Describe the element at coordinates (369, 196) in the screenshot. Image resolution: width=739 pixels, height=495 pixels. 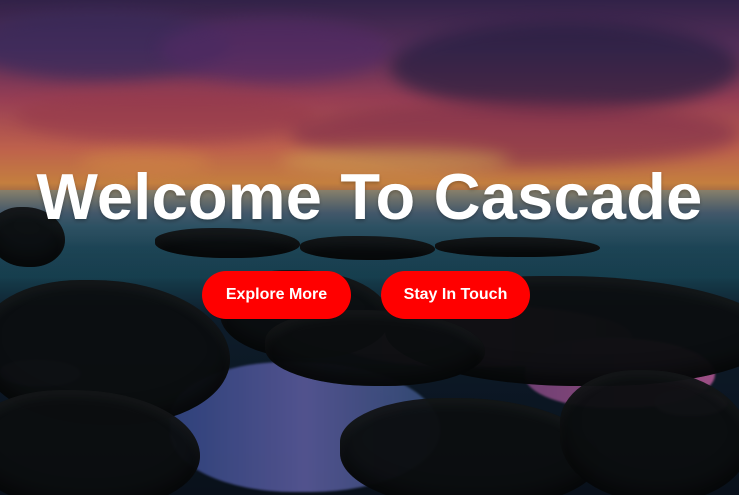
I see `hero-title: Welcome To Cascade` at that location.